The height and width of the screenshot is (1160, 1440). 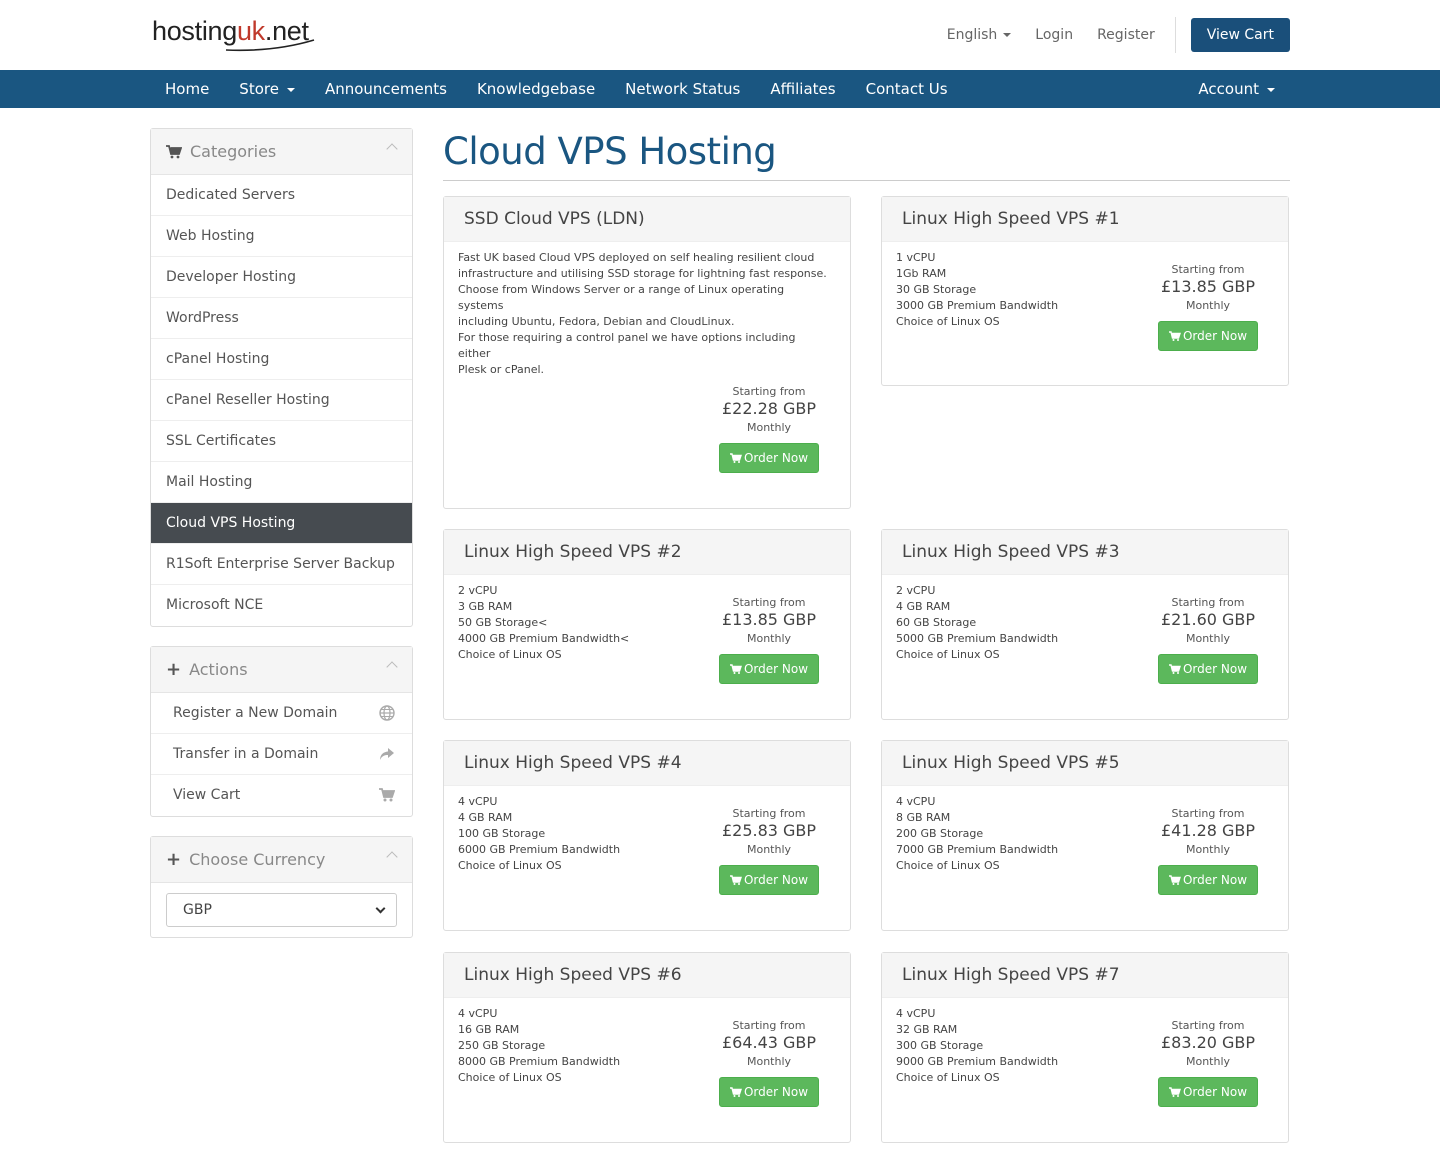 I want to click on product-name: Linux High Speed VPS #5, so click(x=1085, y=763).